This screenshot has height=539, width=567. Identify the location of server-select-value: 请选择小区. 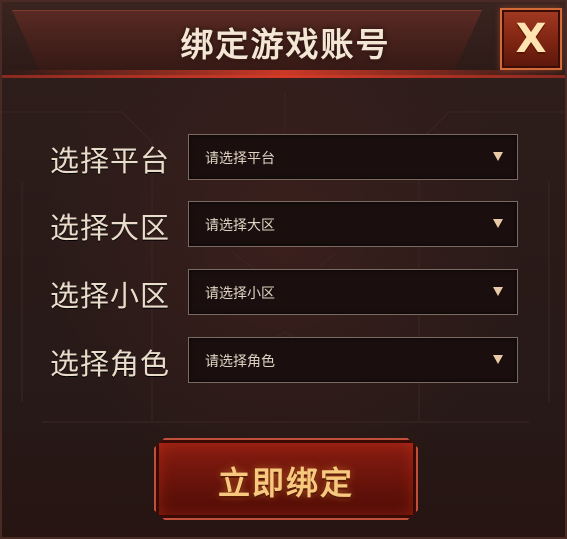
(240, 294).